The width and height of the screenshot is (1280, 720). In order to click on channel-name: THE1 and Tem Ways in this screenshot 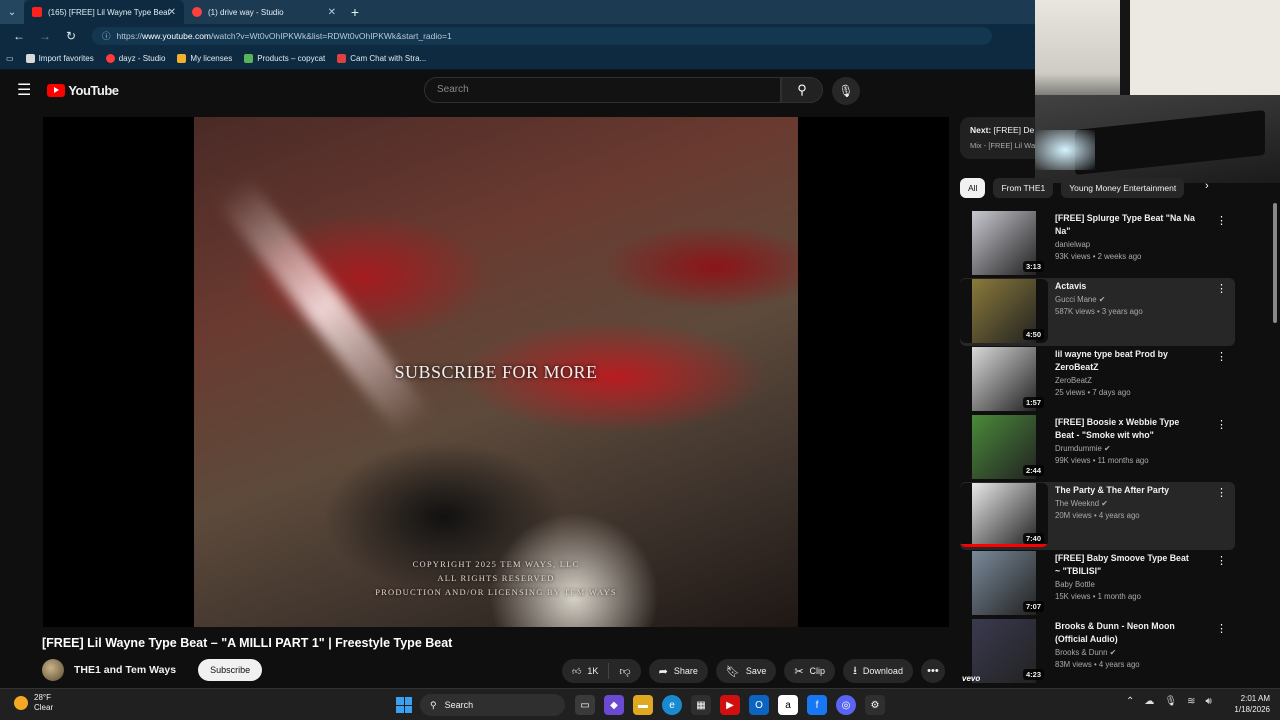, I will do `click(125, 670)`.